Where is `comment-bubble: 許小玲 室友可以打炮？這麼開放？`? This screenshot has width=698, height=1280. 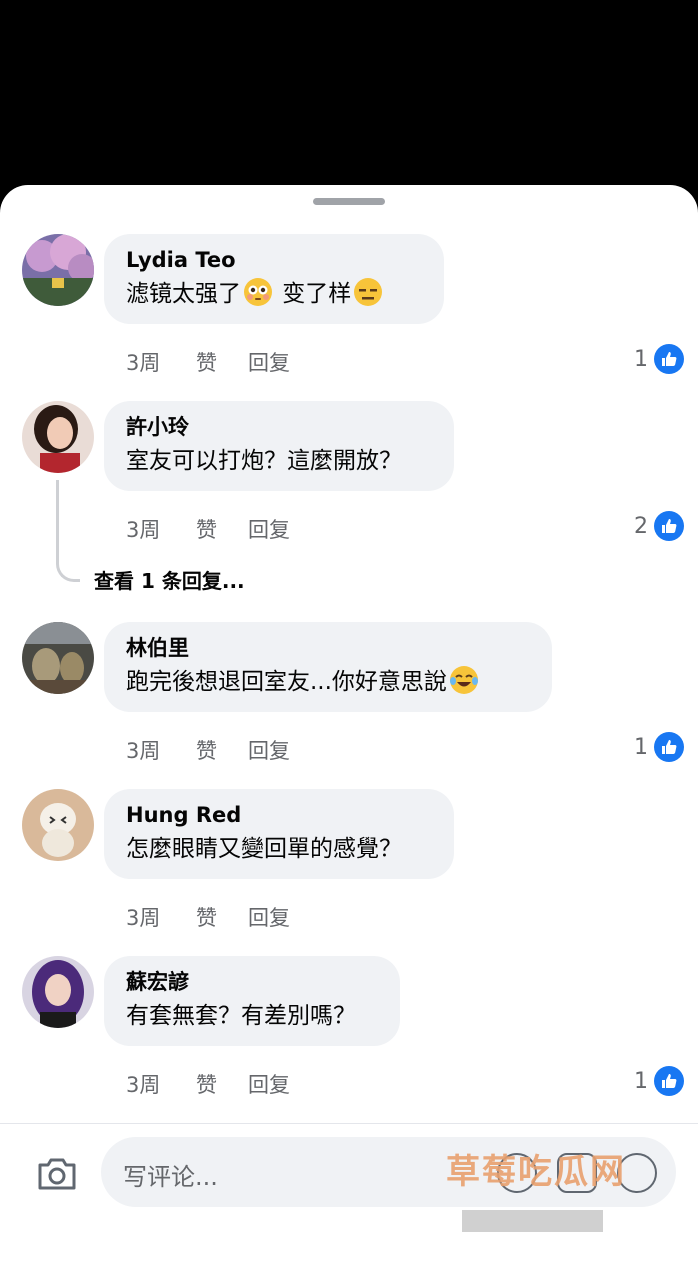 comment-bubble: 許小玲 室友可以打炮？這麼開放？ is located at coordinates (279, 446).